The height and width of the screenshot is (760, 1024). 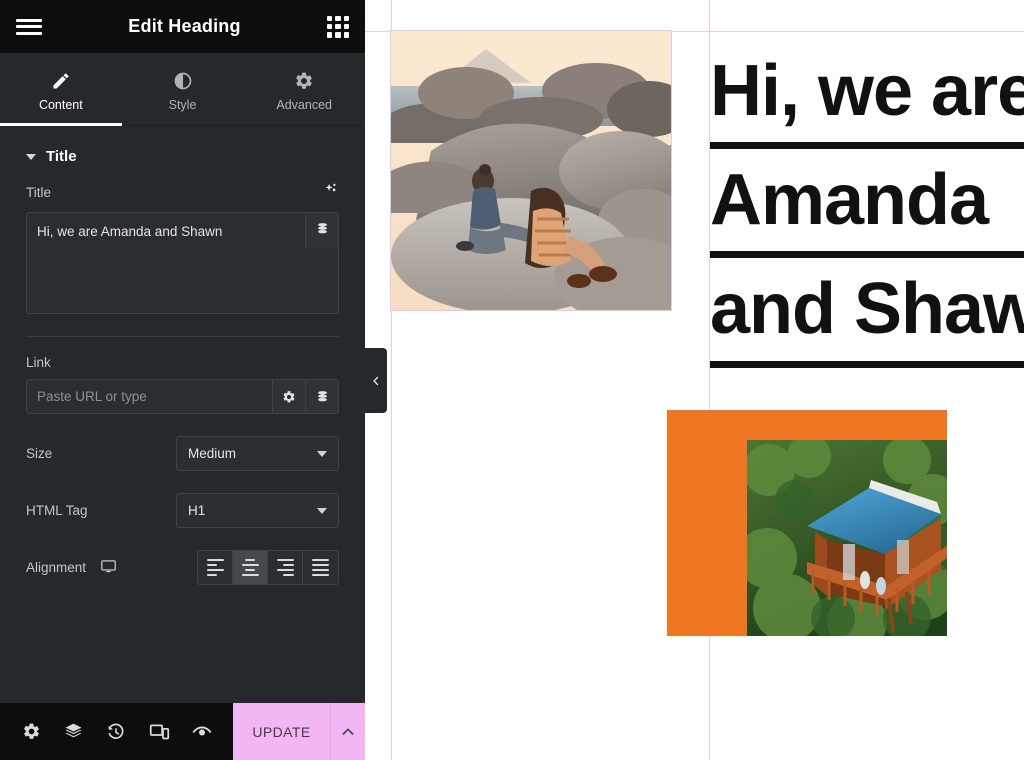 What do you see at coordinates (321, 230) in the screenshot?
I see `dynamic-tags-database-icon` at bounding box center [321, 230].